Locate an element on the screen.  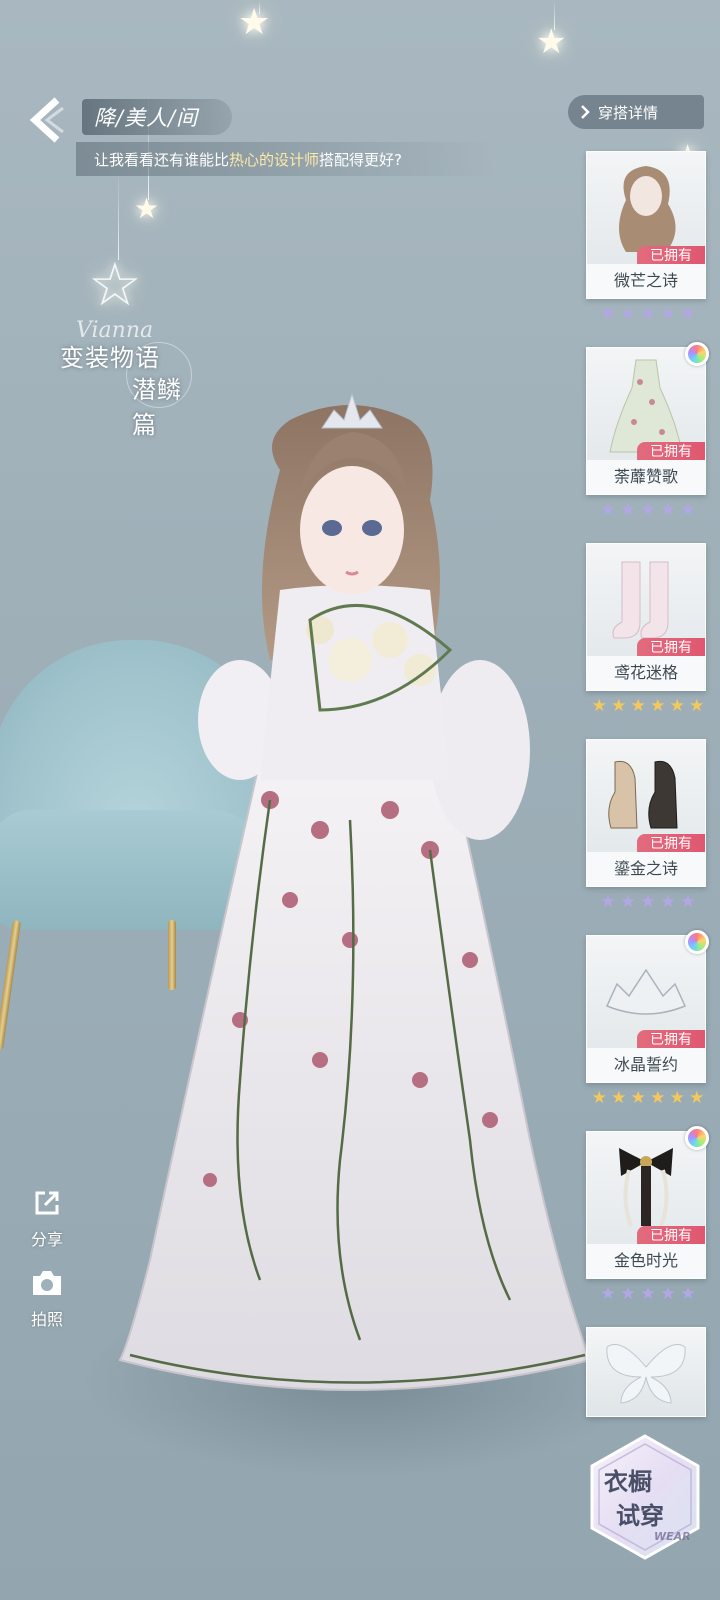
chair-leg is located at coordinates (11, 985).